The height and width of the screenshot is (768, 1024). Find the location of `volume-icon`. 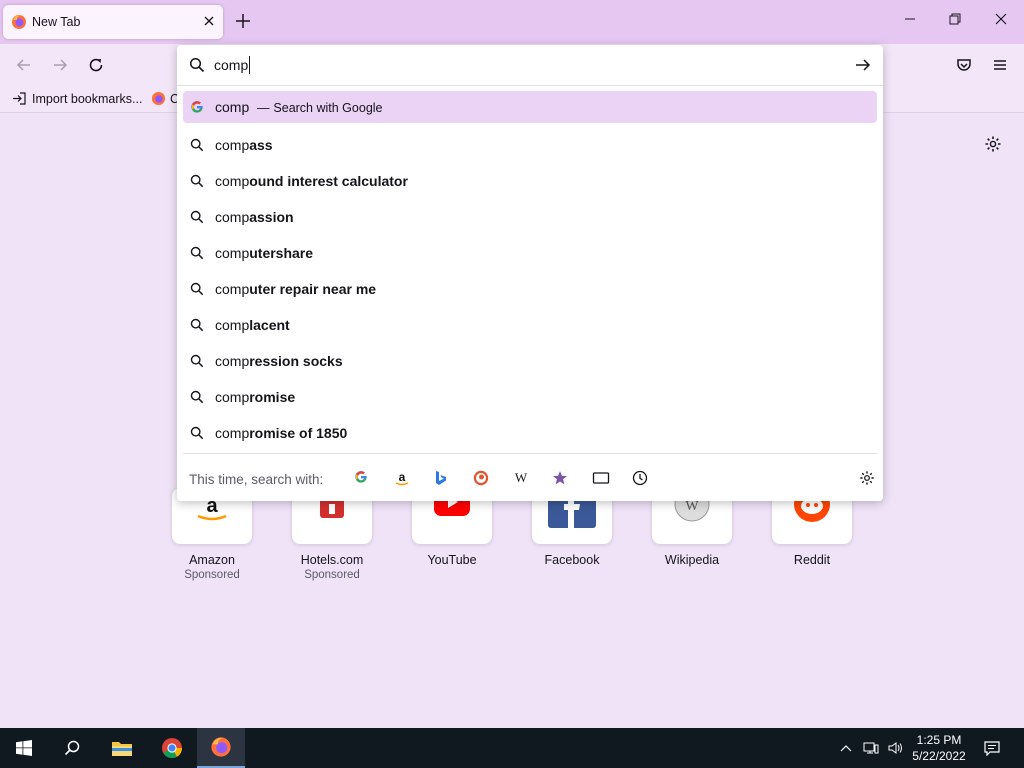

volume-icon is located at coordinates (895, 748).